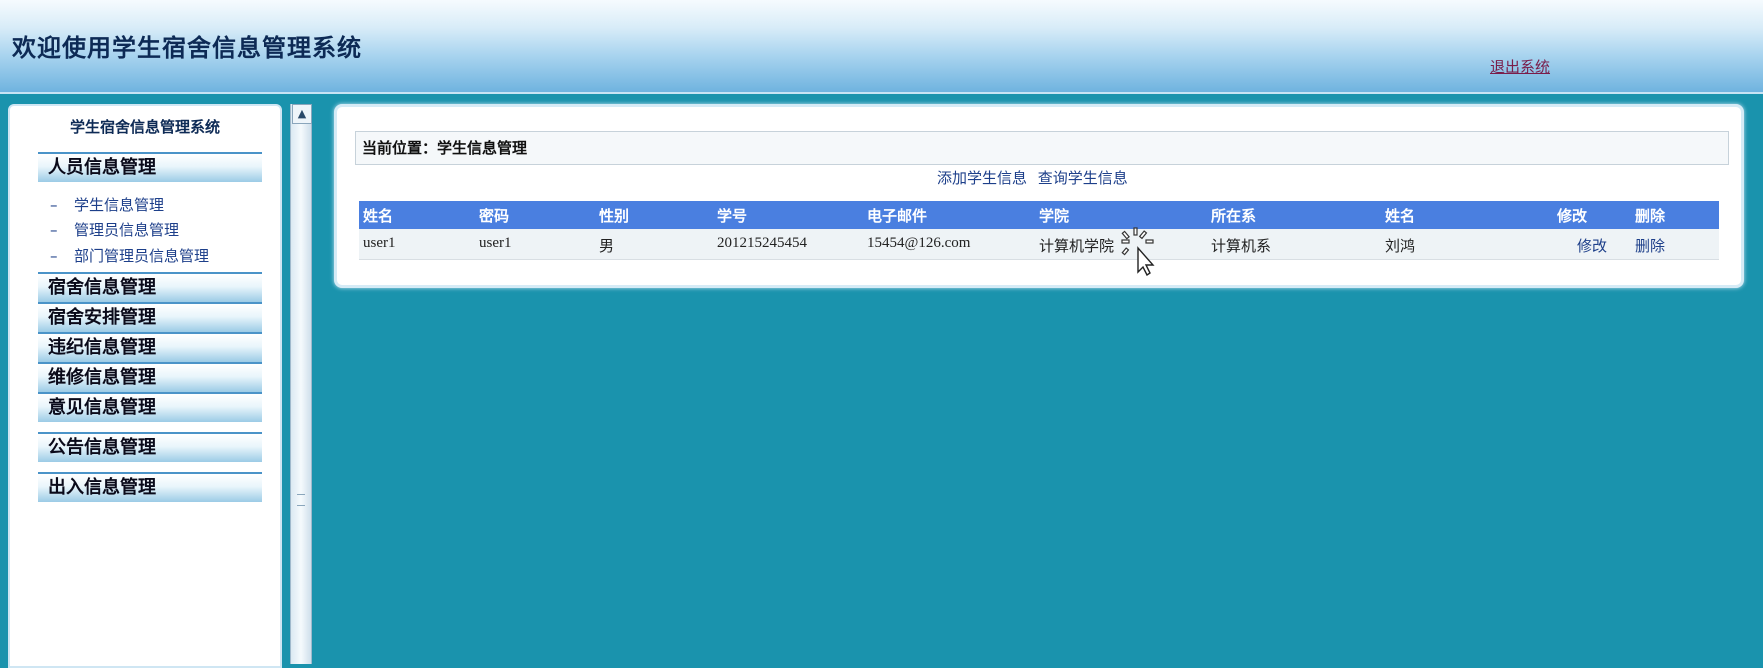 Image resolution: width=1763 pixels, height=668 pixels. Describe the element at coordinates (301, 384) in the screenshot. I see `frame-splitter: ▲` at that location.